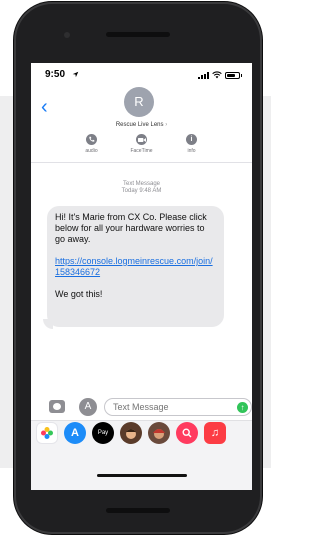 The height and width of the screenshot is (538, 320). Describe the element at coordinates (141, 74) in the screenshot. I see `status-bar: 9:50` at that location.